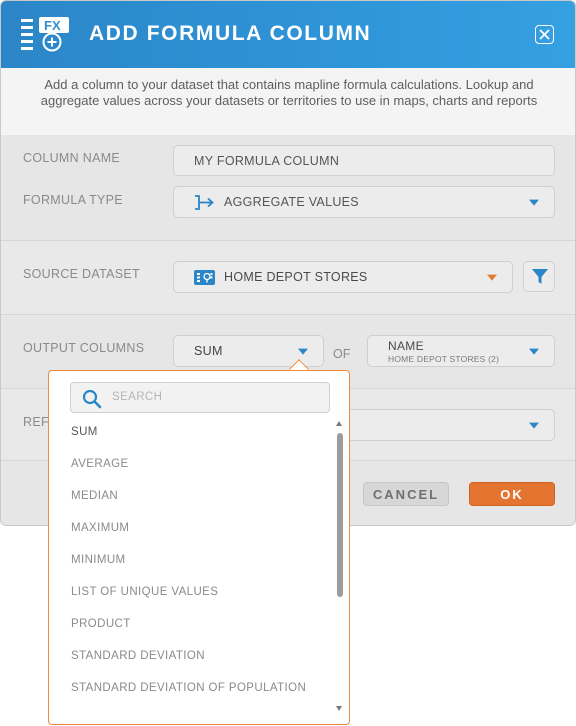 The image size is (576, 726). Describe the element at coordinates (340, 515) in the screenshot. I see `scroll-thumb` at that location.